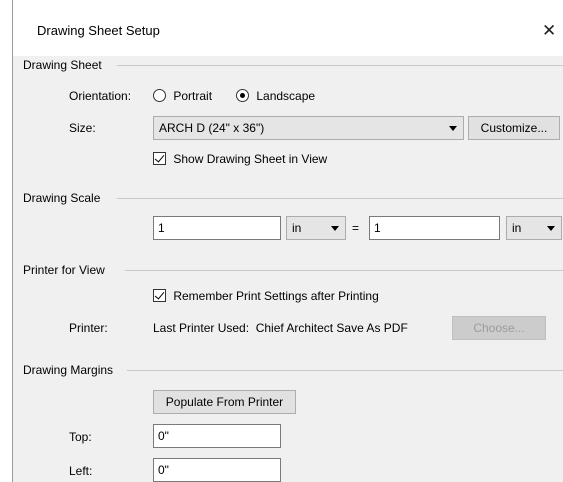 Image resolution: width=563 pixels, height=482 pixels. Describe the element at coordinates (82, 128) in the screenshot. I see `size-label: Size:` at that location.